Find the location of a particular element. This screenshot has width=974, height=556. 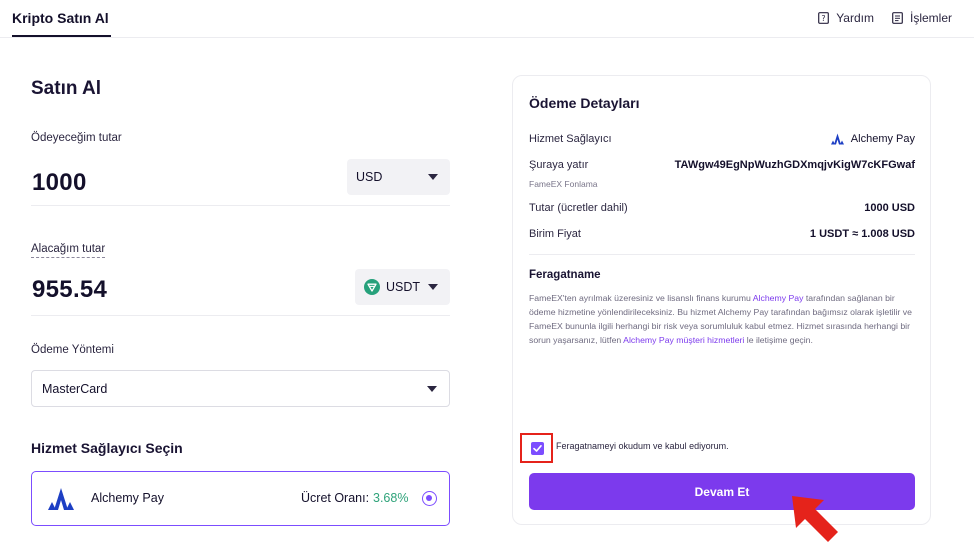

disclaimer-title: Feragatname is located at coordinates (565, 275).